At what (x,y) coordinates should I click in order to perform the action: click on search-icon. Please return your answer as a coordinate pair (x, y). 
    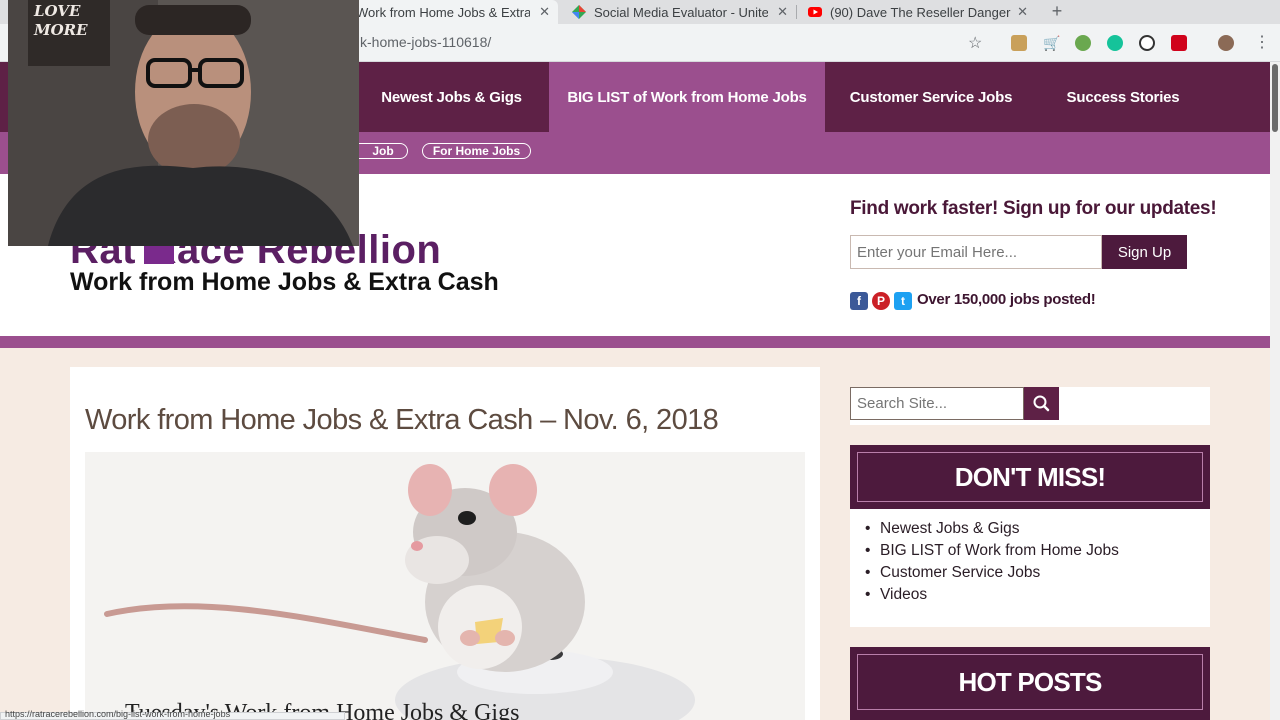
    Looking at the image, I should click on (1041, 403).